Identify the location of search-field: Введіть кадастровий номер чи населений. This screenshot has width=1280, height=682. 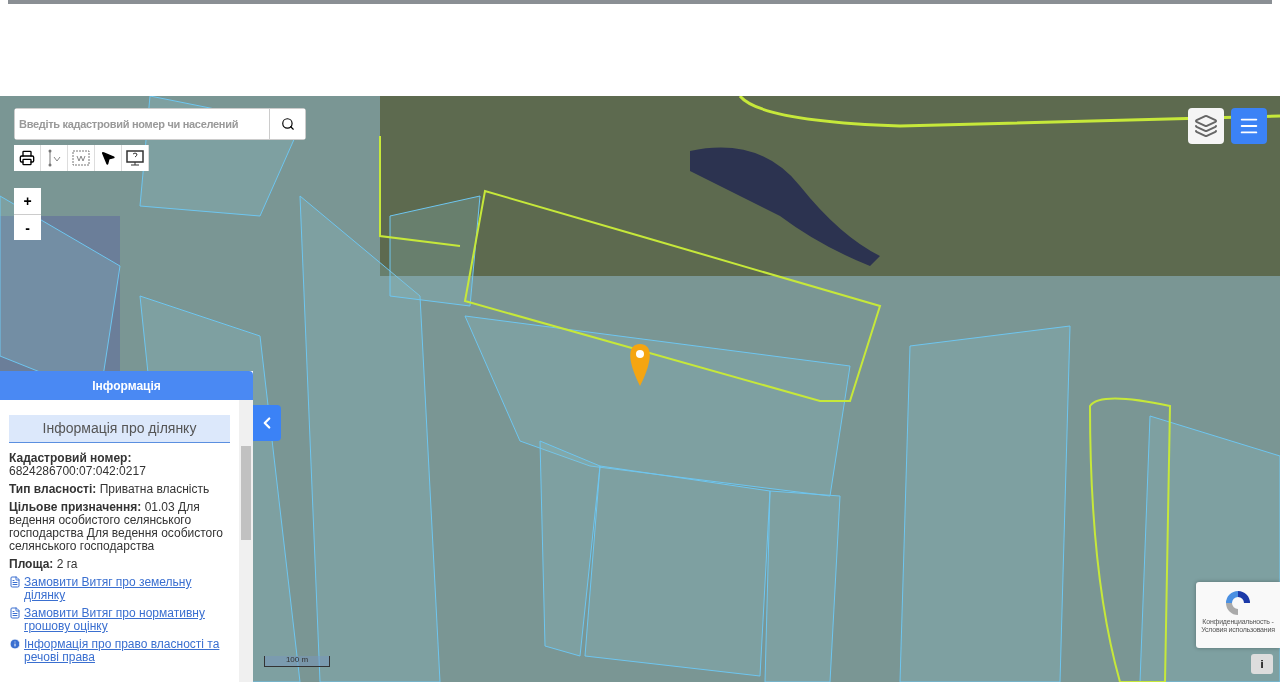
(160, 124).